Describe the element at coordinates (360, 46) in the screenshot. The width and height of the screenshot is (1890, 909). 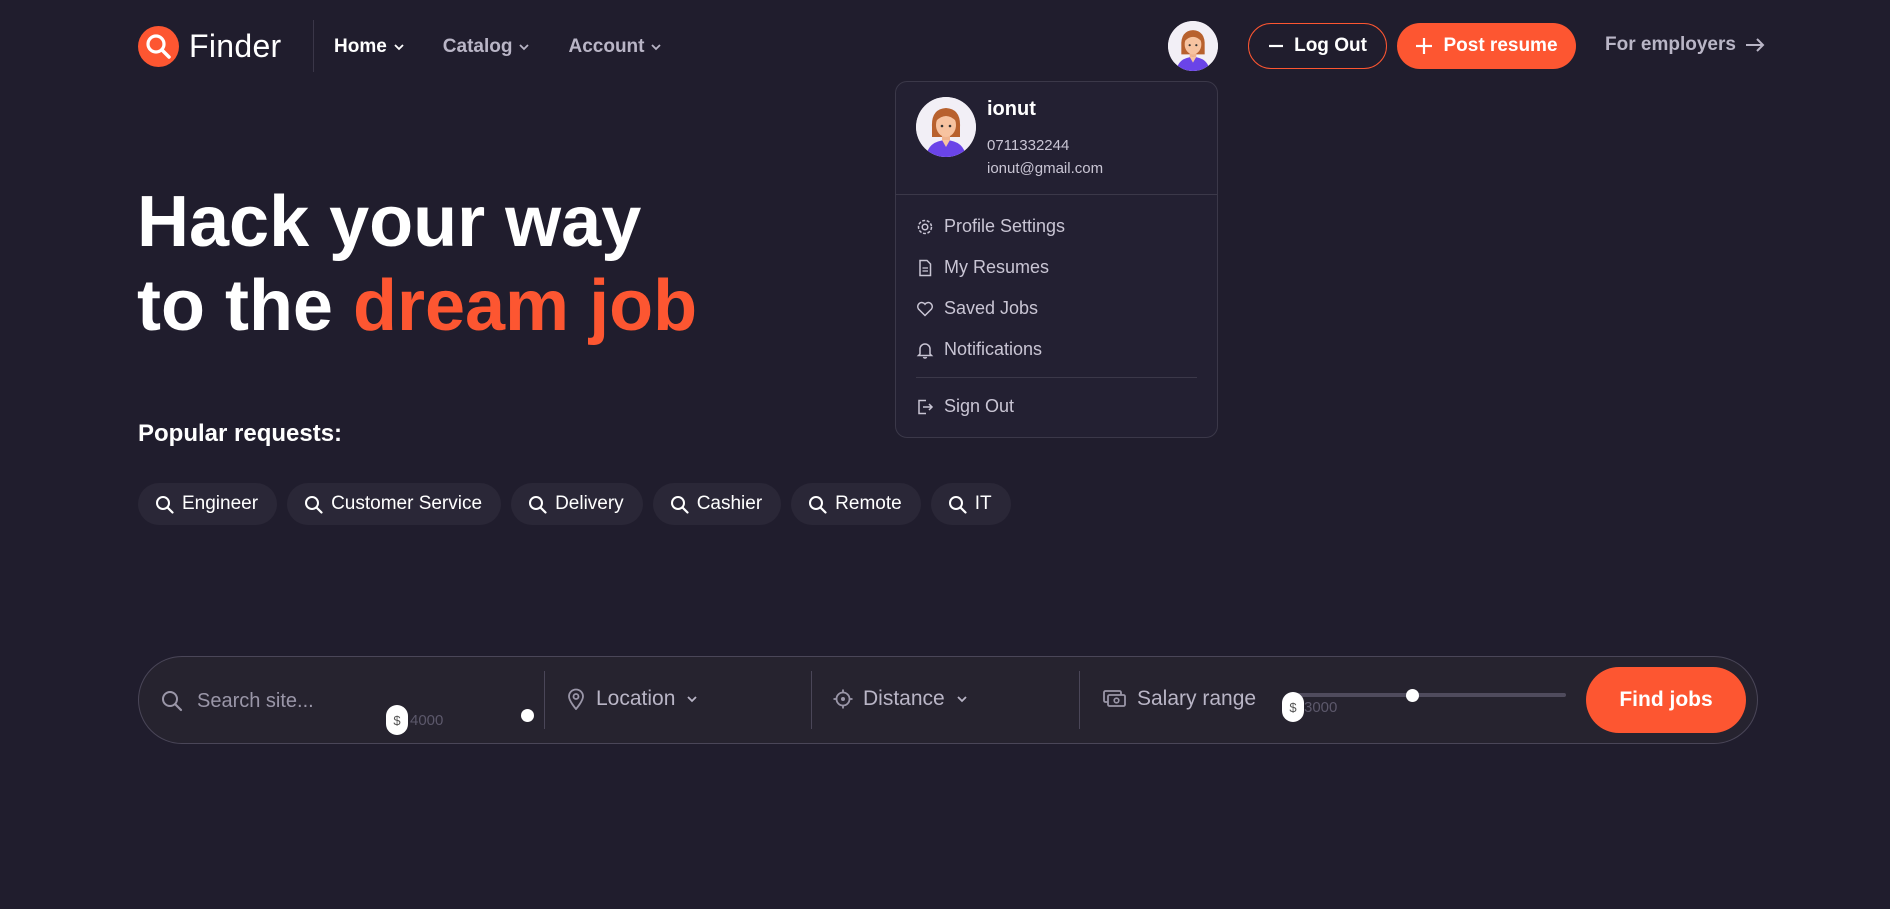
I see `nav-home-label: Home` at that location.